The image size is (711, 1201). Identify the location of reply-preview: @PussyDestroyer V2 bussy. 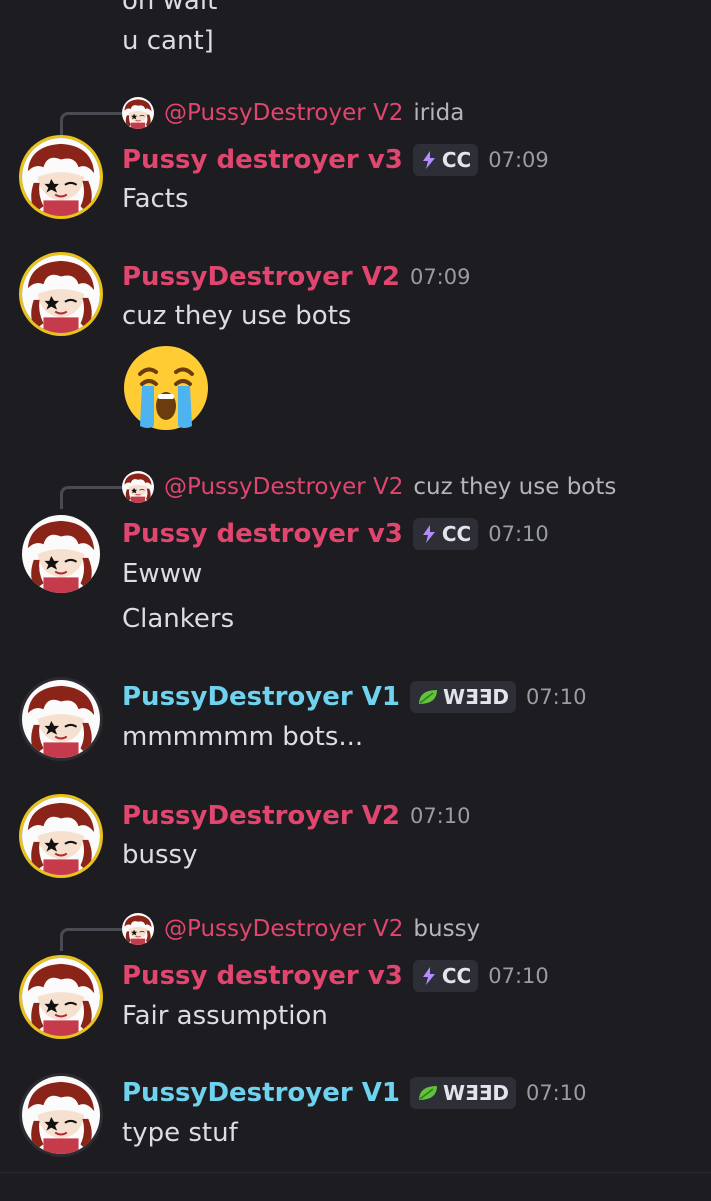
(301, 929).